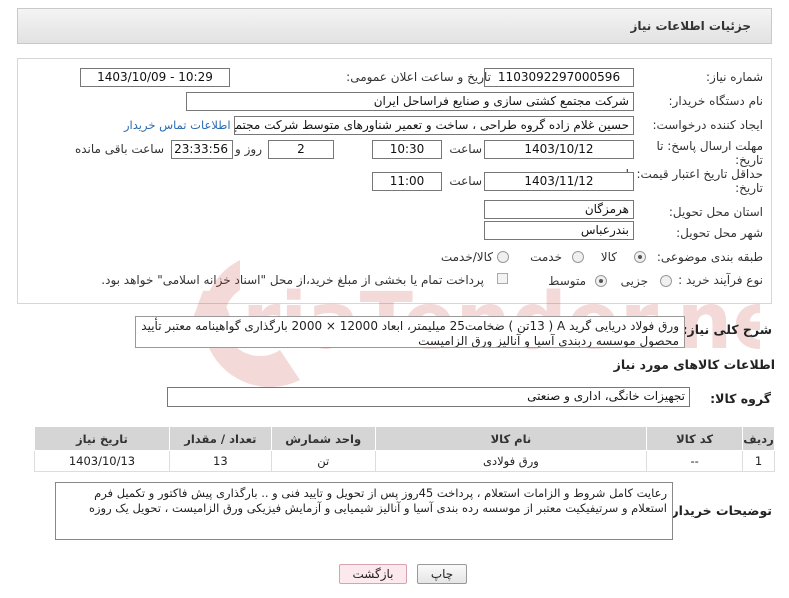 The image size is (789, 598). What do you see at coordinates (727, 329) in the screenshot?
I see `description-label: شرح کلی نیاز:` at bounding box center [727, 329].